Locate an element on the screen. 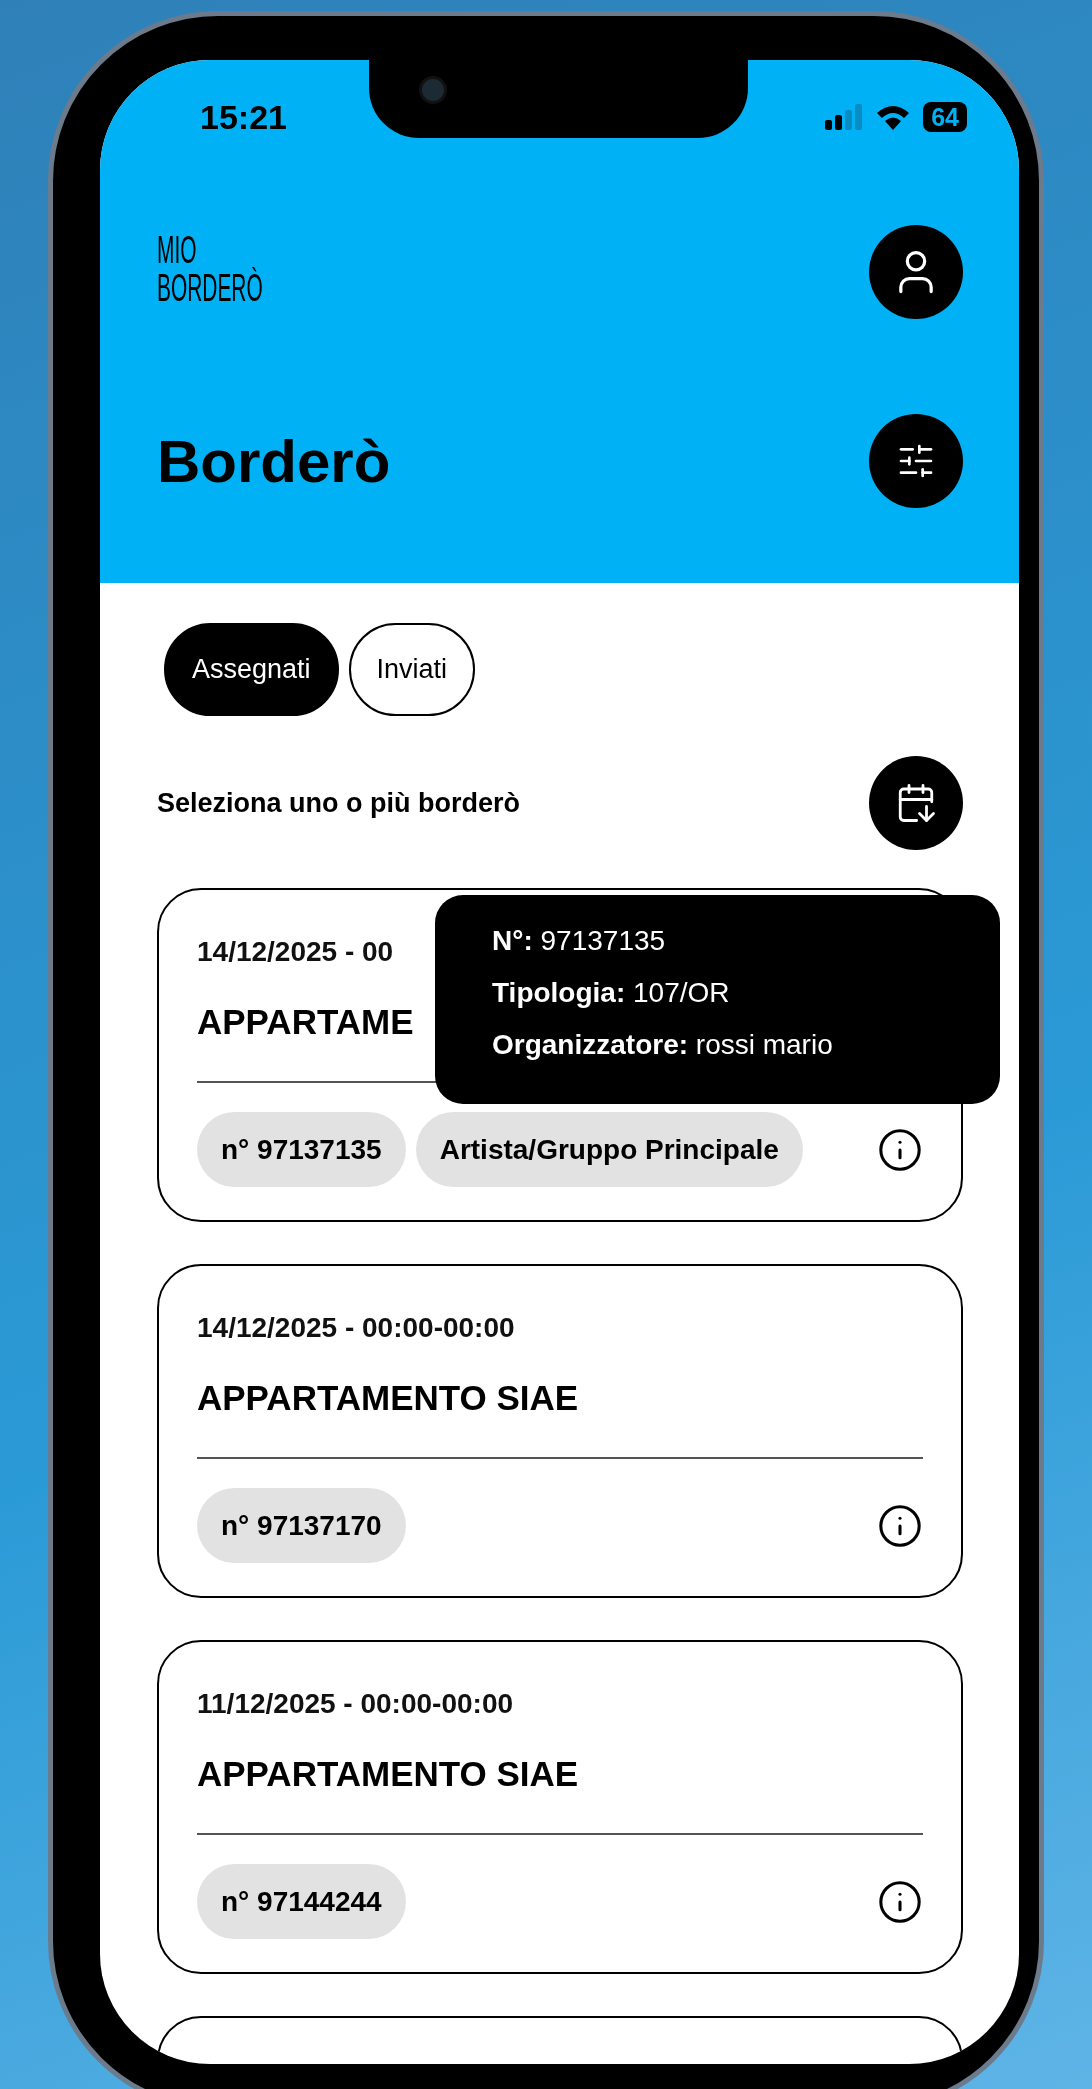 Image resolution: width=1092 pixels, height=2089 pixels. tag: n° 97137135 is located at coordinates (301, 1149).